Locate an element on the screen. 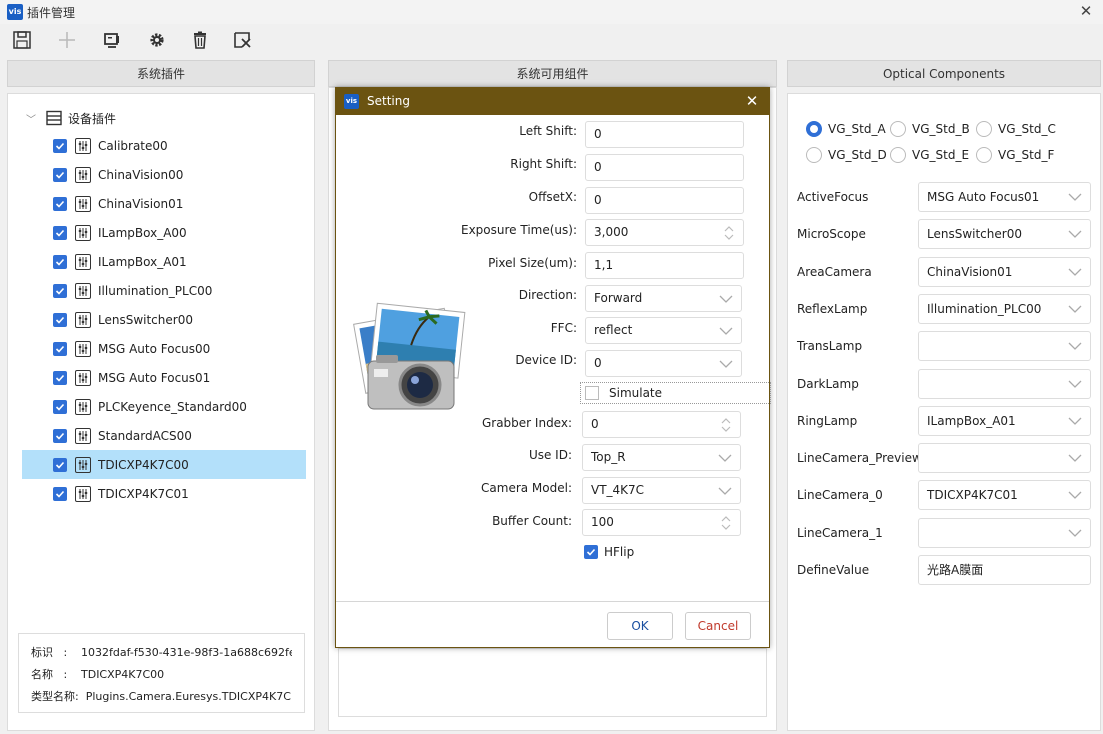 The image size is (1103, 734). buffer-count-spinbox: 100 is located at coordinates (661, 522).